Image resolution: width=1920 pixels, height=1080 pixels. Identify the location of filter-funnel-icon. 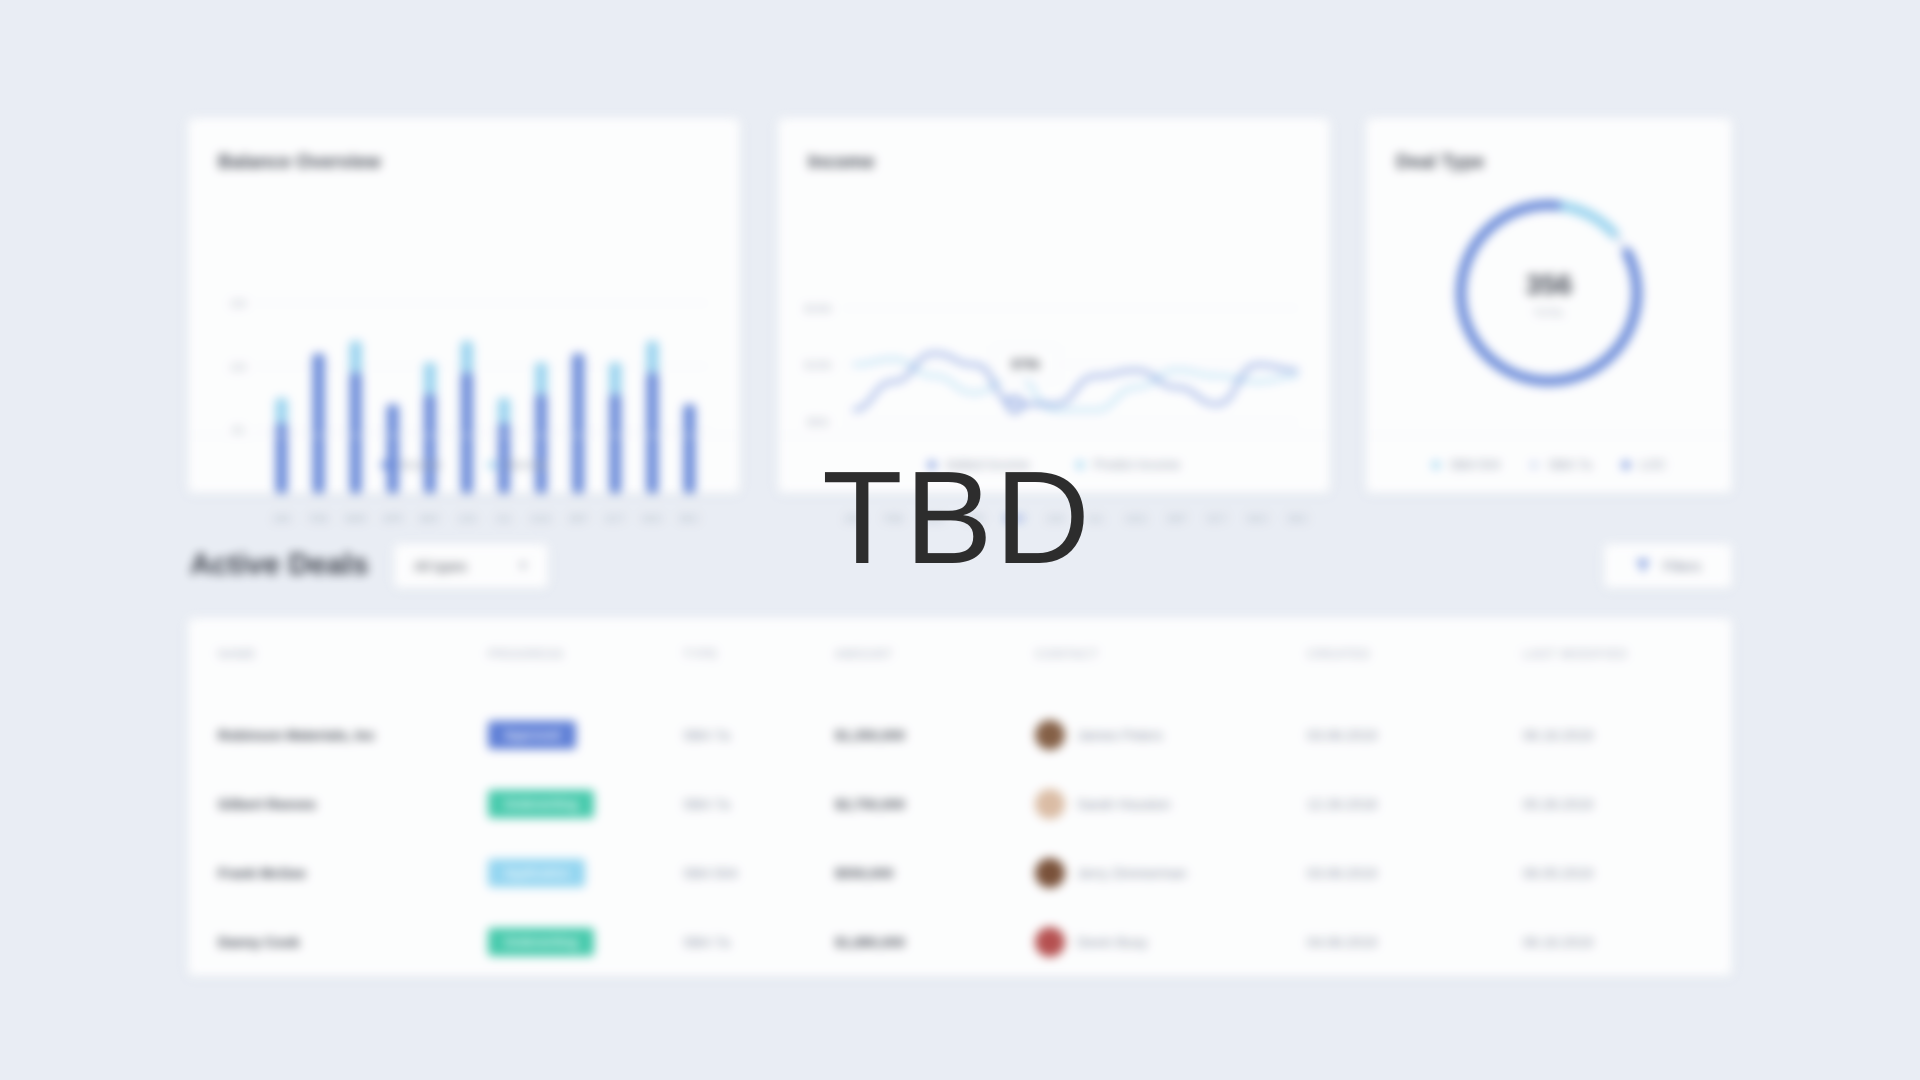
(1642, 566).